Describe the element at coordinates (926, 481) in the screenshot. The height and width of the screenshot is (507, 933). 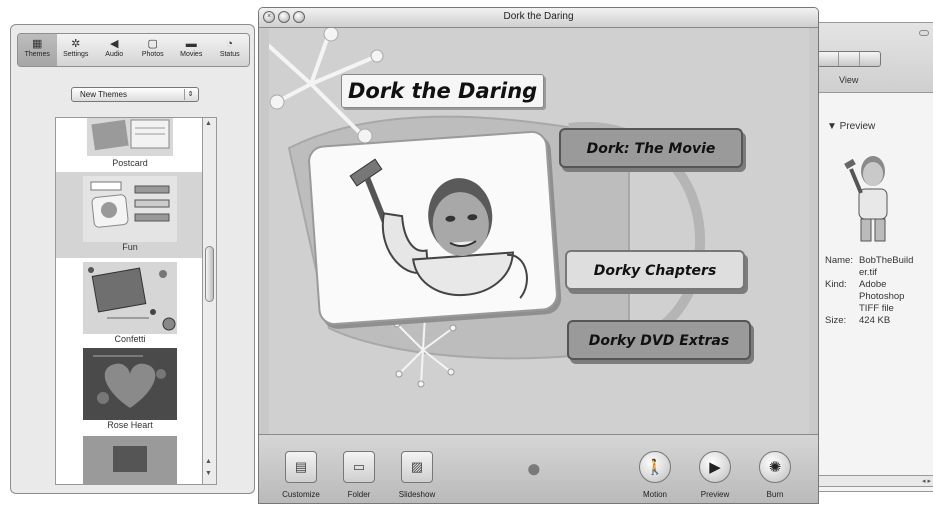
I see `scroll-arrows-icon: ◂ ▸` at that location.